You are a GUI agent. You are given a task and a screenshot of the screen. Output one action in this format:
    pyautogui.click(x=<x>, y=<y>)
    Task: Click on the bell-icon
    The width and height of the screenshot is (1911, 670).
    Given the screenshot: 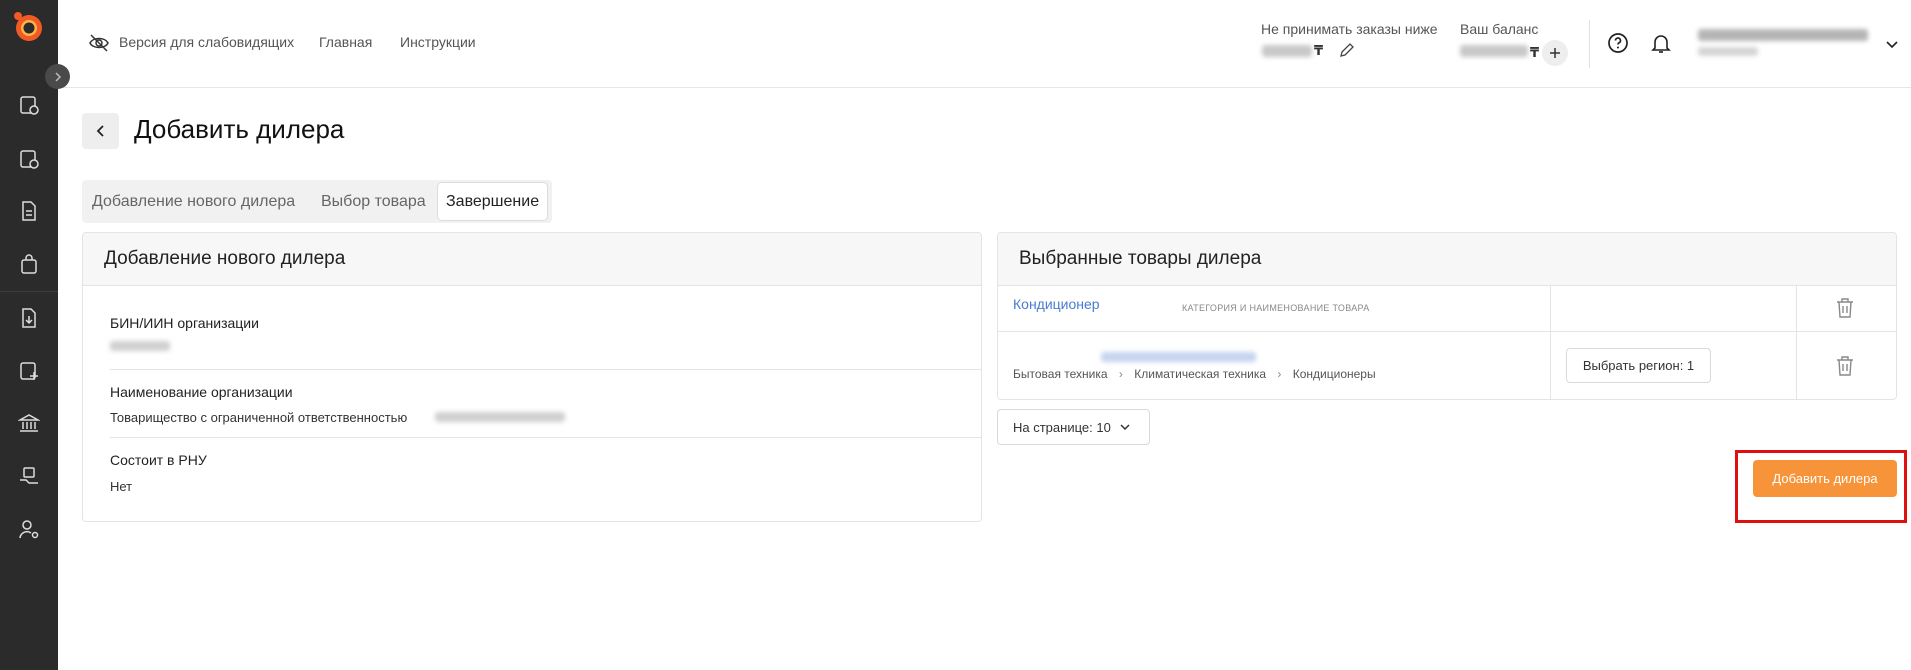 What is the action you would take?
    pyautogui.click(x=1661, y=43)
    